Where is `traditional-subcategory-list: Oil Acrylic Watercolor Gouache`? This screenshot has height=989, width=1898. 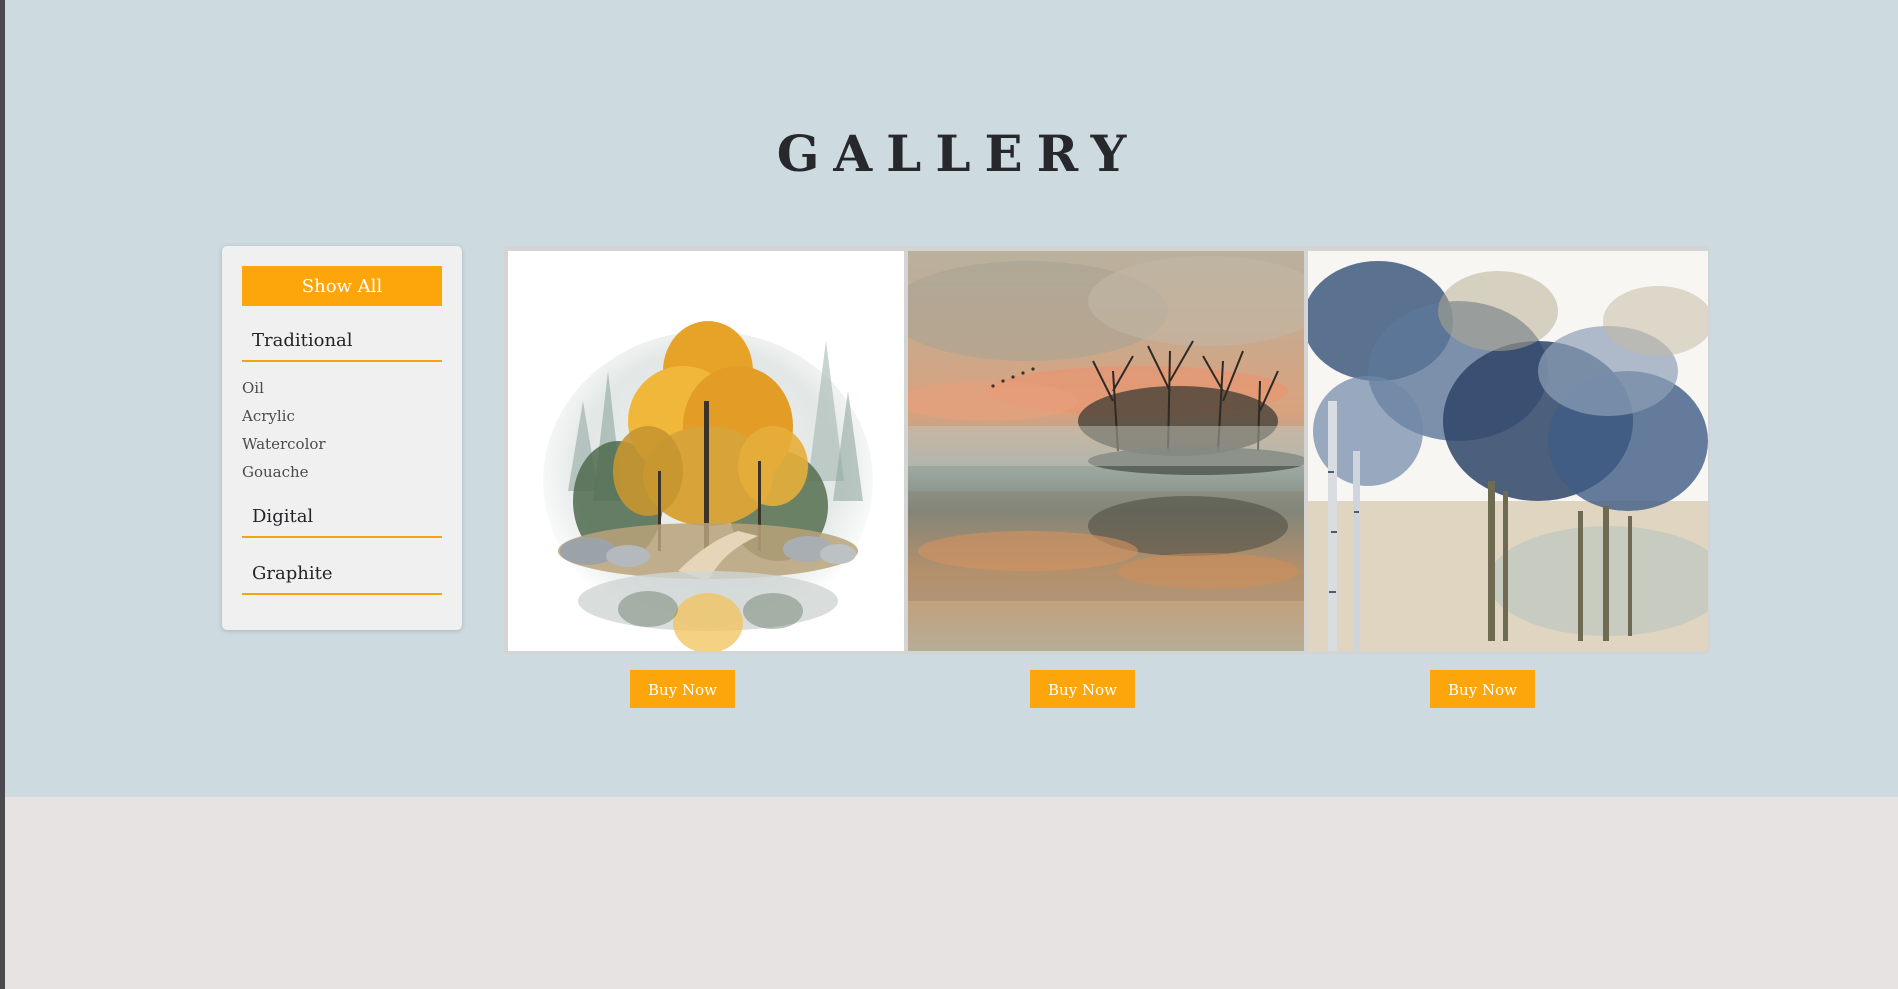 traditional-subcategory-list: Oil Acrylic Watercolor Gouache is located at coordinates (342, 430).